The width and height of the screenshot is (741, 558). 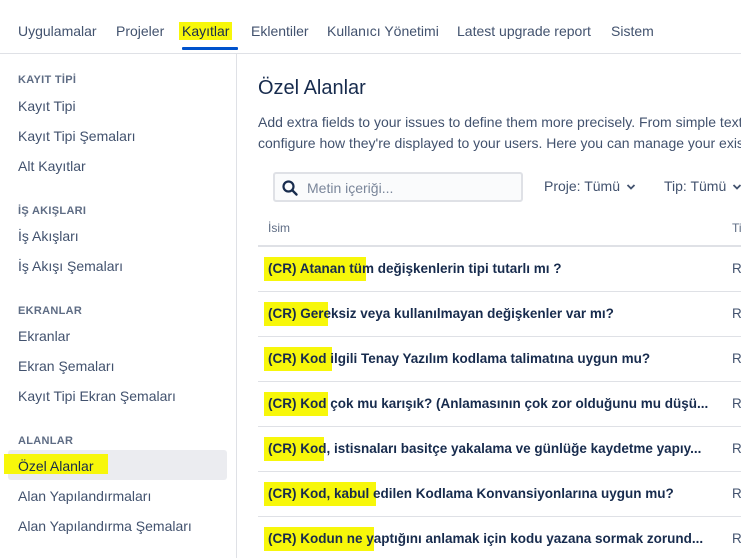 I want to click on column-header-type: Ti, so click(x=736, y=228).